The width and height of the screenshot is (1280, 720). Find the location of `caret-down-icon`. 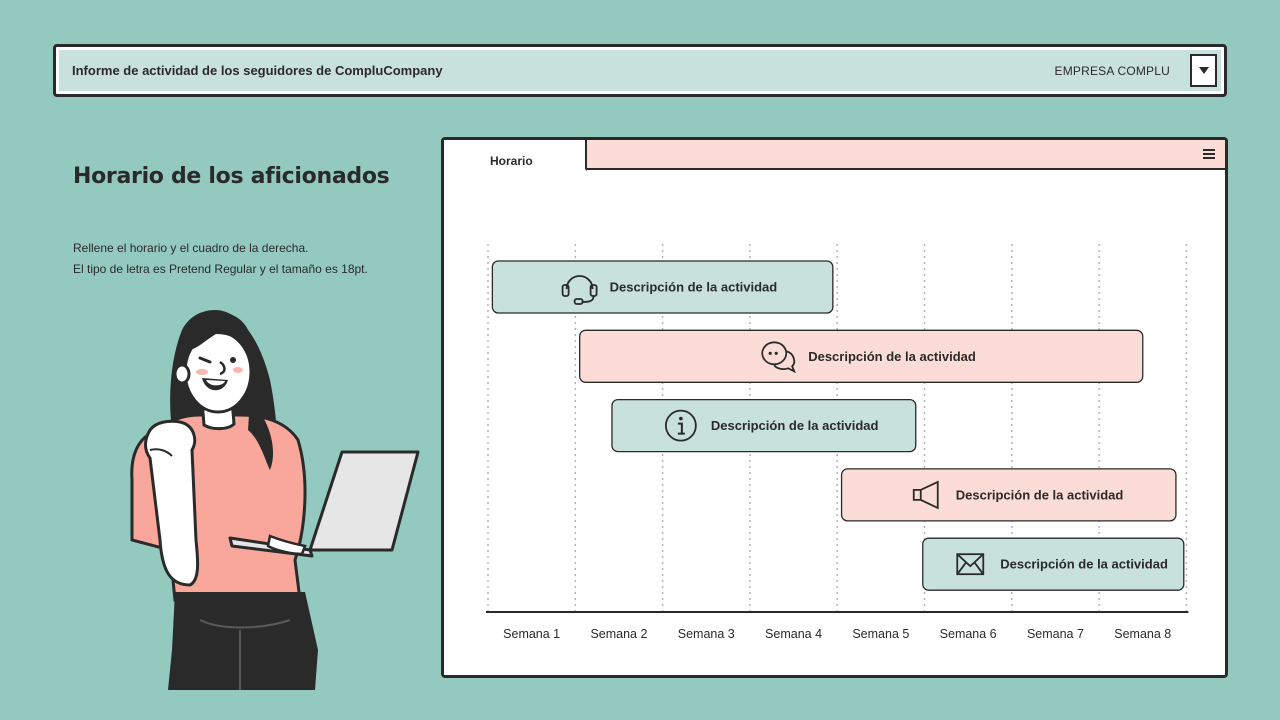

caret-down-icon is located at coordinates (1203, 70).